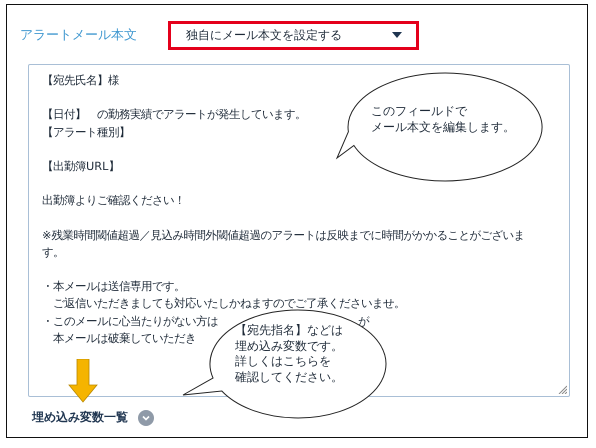  Describe the element at coordinates (124, 338) in the screenshot. I see `body-text: 本メールは破棄していただき` at that location.